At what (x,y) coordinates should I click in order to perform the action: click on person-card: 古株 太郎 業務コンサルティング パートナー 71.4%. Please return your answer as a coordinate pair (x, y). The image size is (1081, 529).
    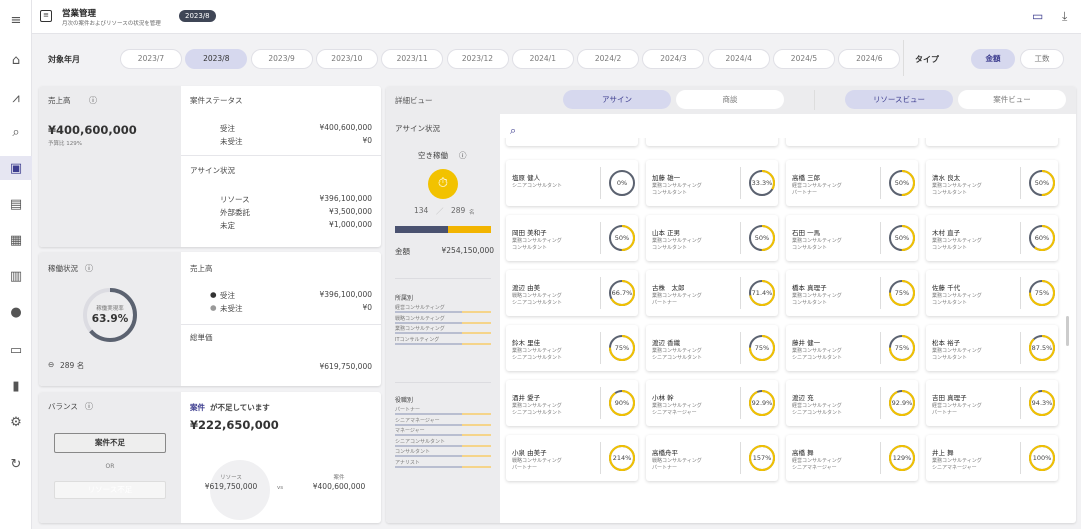
    Looking at the image, I should click on (712, 293).